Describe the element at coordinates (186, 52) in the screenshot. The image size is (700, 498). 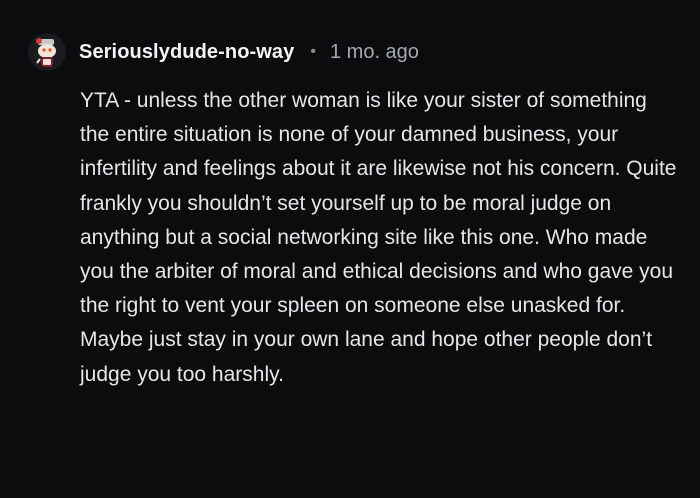
I see `username-link: Seriouslydude-no-way` at that location.